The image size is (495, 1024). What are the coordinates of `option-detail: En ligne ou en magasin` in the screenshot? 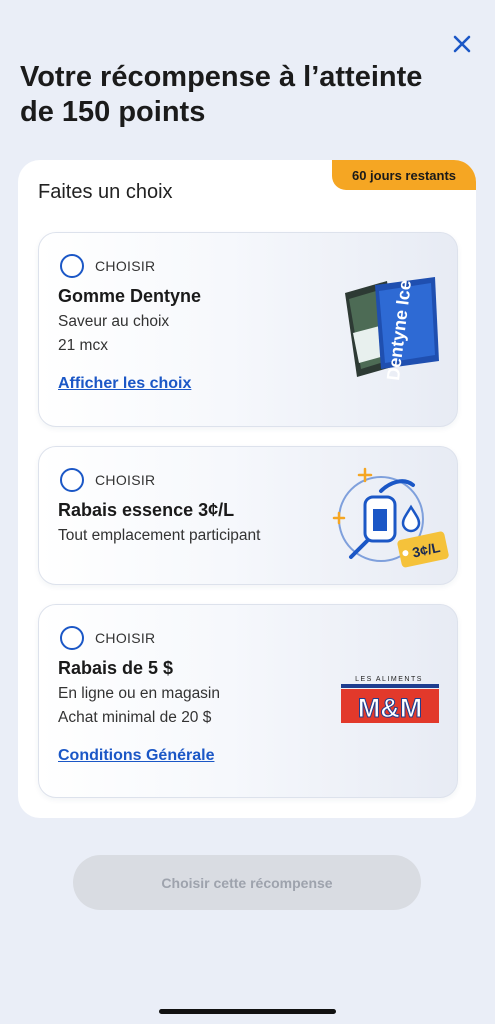 It's located at (139, 693).